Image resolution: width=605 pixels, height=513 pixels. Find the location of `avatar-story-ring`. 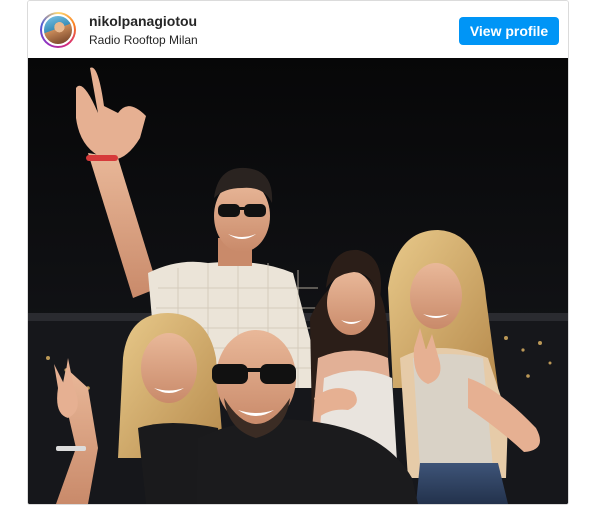

avatar-story-ring is located at coordinates (58, 30).